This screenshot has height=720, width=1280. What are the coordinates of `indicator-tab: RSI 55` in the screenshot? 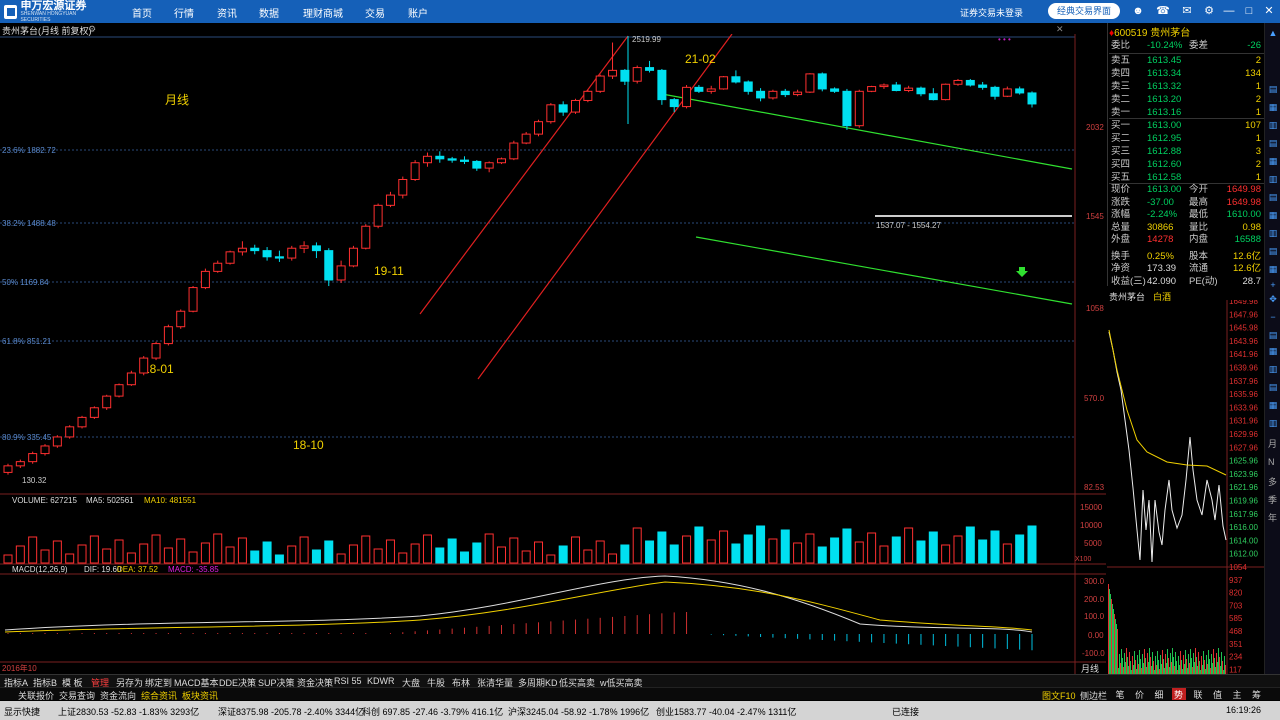 It's located at (348, 681).